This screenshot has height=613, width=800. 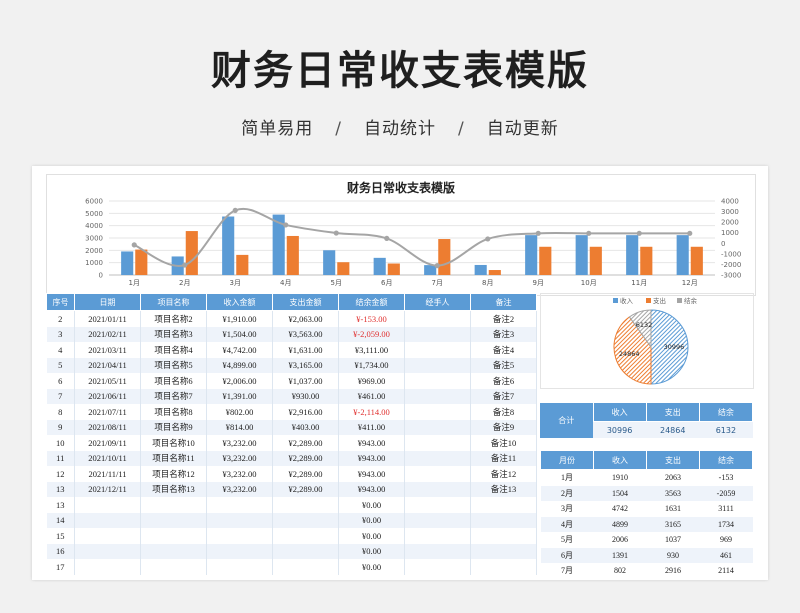 What do you see at coordinates (60, 365) in the screenshot?
I see `table-cell: 5` at bounding box center [60, 365].